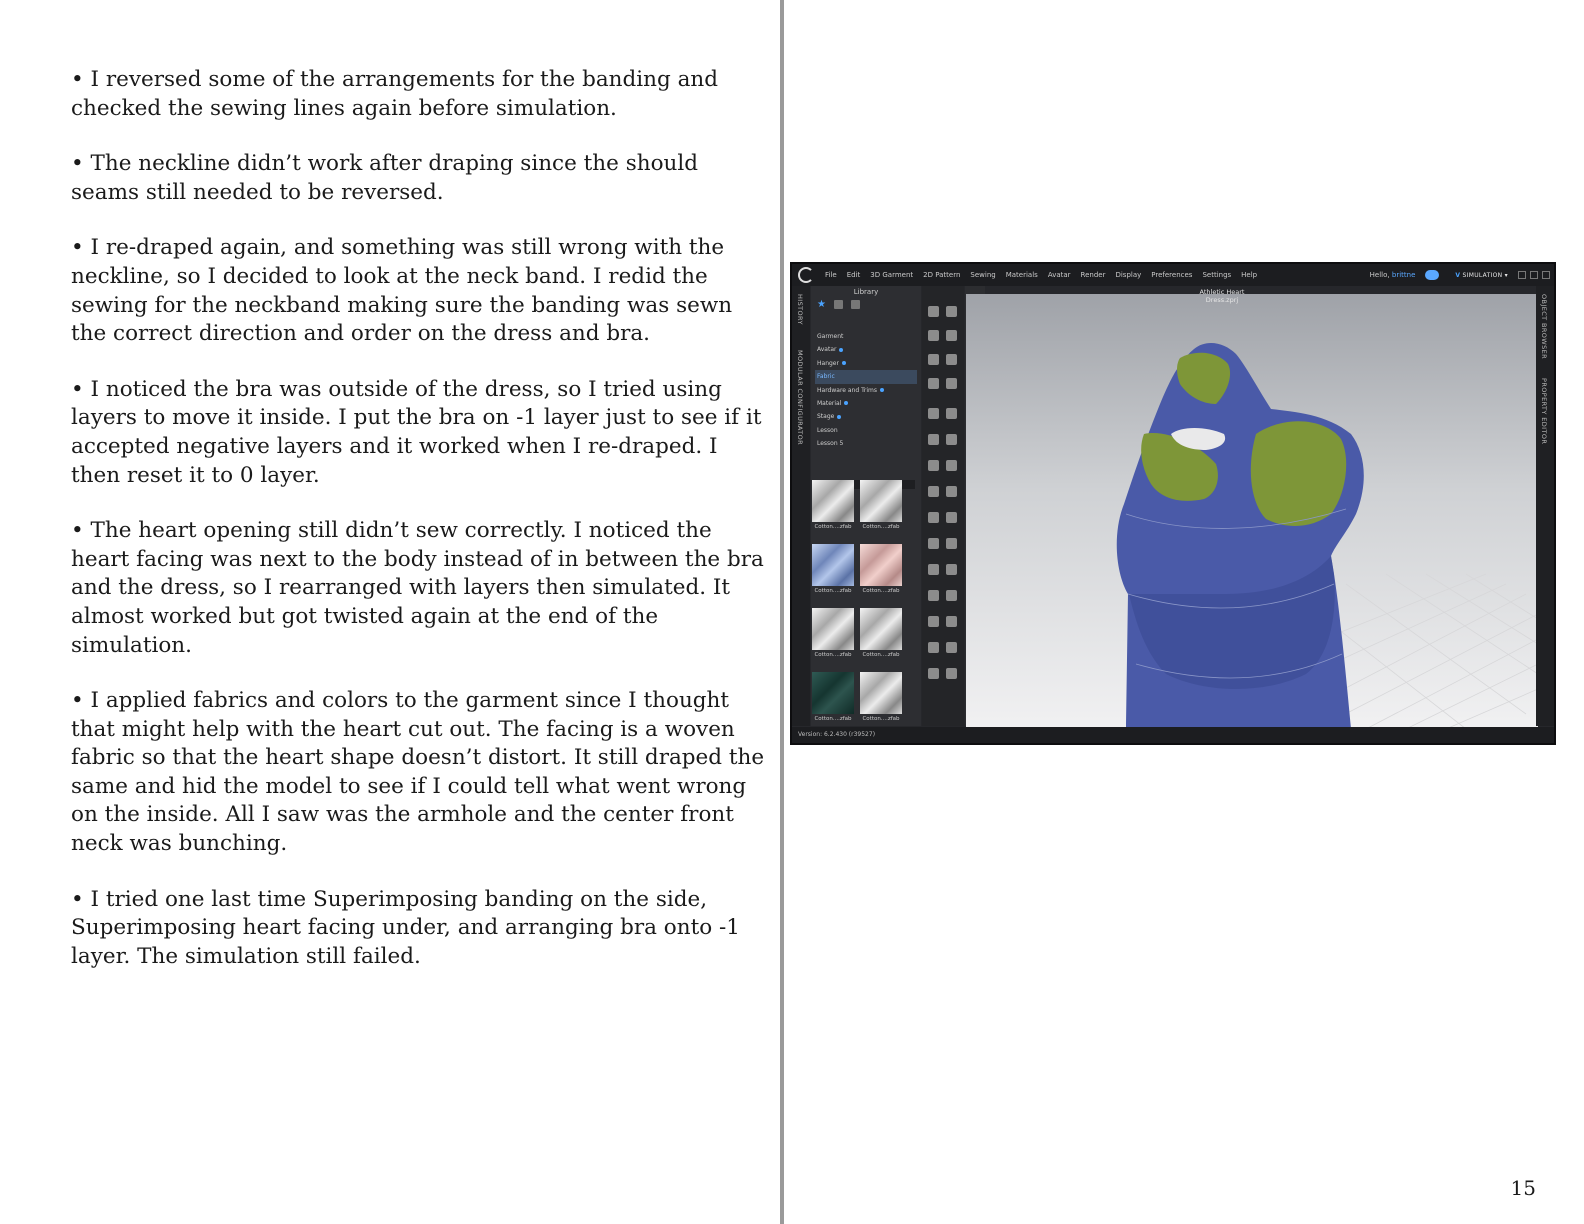  Describe the element at coordinates (1252, 512) in the screenshot. I see `3d-viewport` at that location.